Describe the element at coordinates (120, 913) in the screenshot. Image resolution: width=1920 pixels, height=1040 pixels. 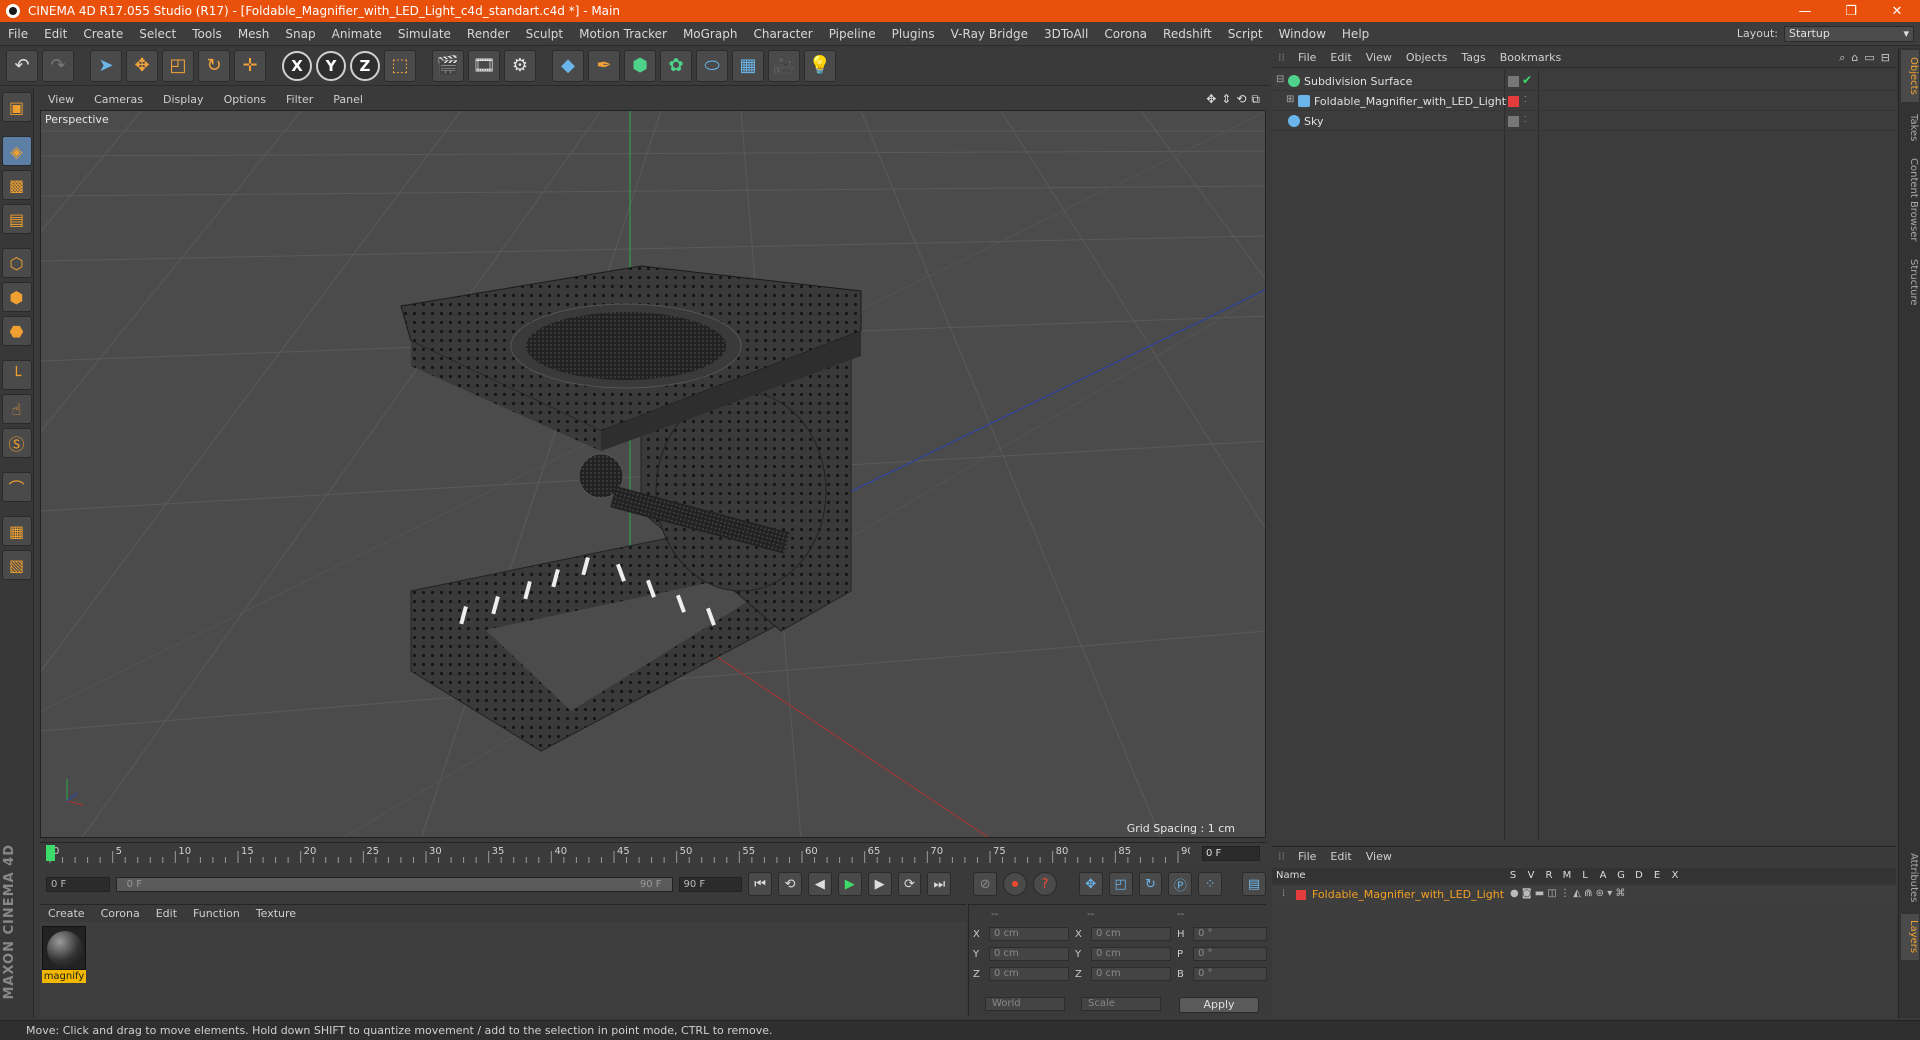
I see `material-menu-corona: Corona` at that location.